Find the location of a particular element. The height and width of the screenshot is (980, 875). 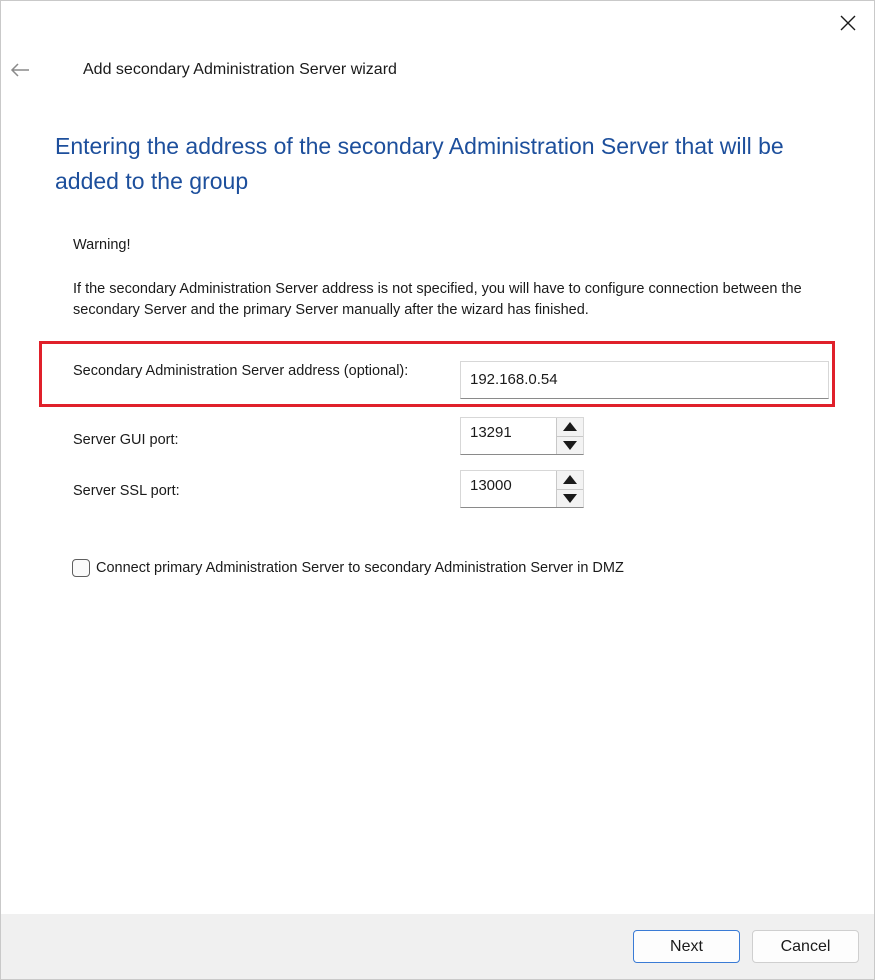

arrow-left-icon is located at coordinates (19, 70).